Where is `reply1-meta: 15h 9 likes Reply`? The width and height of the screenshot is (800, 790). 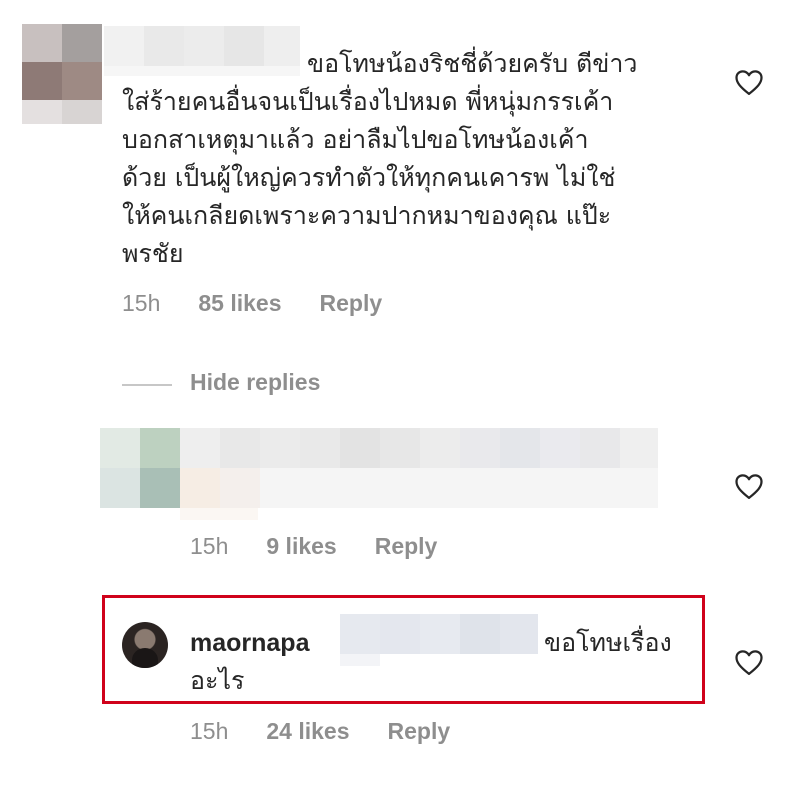
reply1-meta: 15h 9 likes Reply is located at coordinates (332, 546).